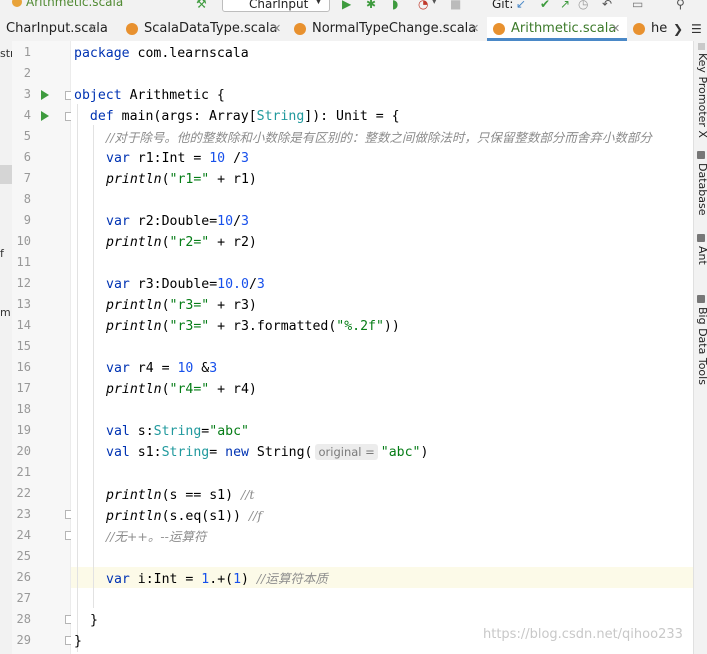  Describe the element at coordinates (156, 536) in the screenshot. I see `comment: //无++。--运算符` at that location.